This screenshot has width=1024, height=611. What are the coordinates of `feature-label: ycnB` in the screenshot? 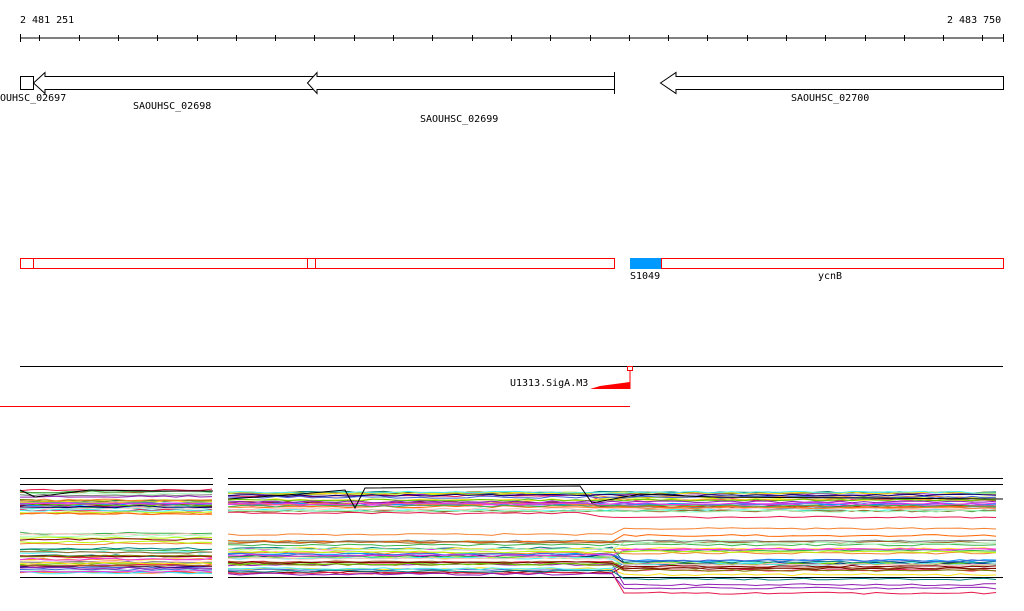 It's located at (830, 276).